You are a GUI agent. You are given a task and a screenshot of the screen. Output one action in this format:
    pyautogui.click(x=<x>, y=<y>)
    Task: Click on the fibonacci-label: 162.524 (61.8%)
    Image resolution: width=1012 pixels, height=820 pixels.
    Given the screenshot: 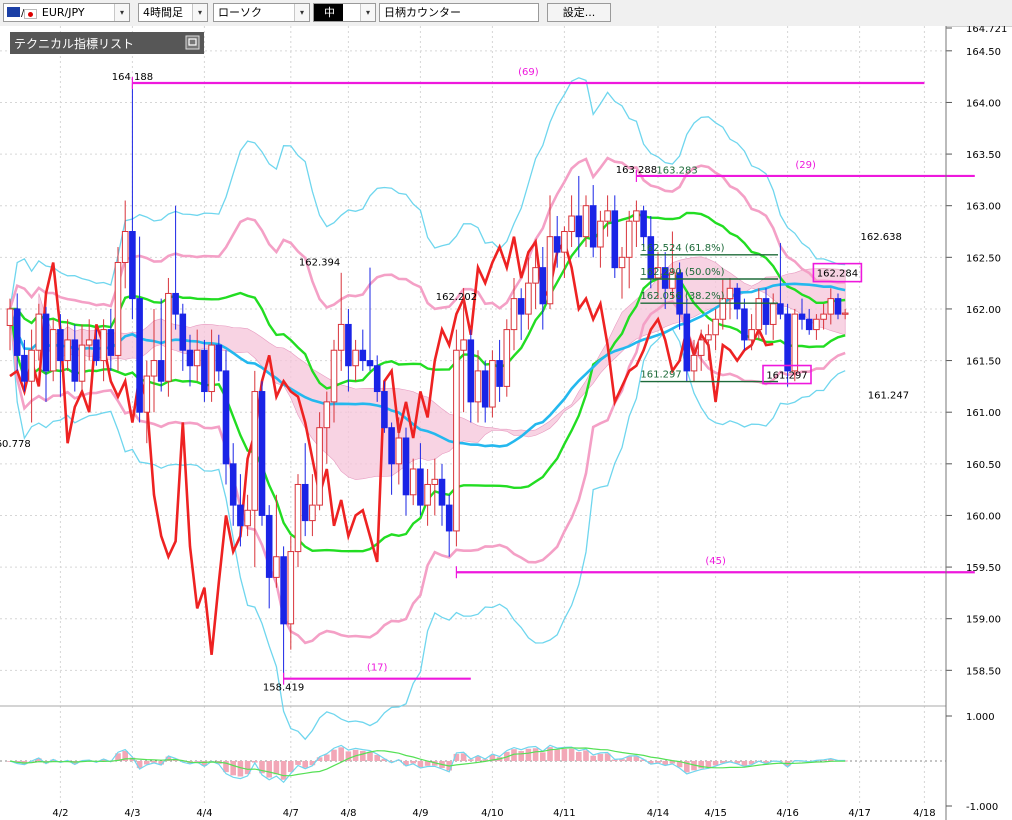 What is the action you would take?
    pyautogui.click(x=682, y=248)
    